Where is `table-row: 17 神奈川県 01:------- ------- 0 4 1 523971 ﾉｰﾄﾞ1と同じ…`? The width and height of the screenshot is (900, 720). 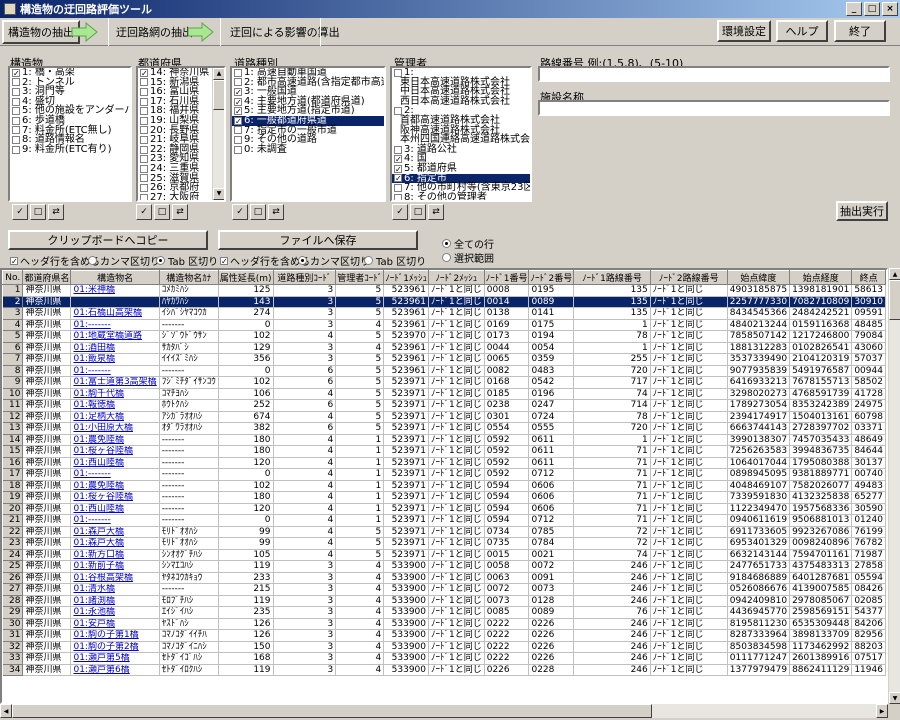
table-row: 17 神奈川県 01:------- ------- 0 4 1 523971 ﾉｰﾄﾞ1と同じ… is located at coordinates (444, 474).